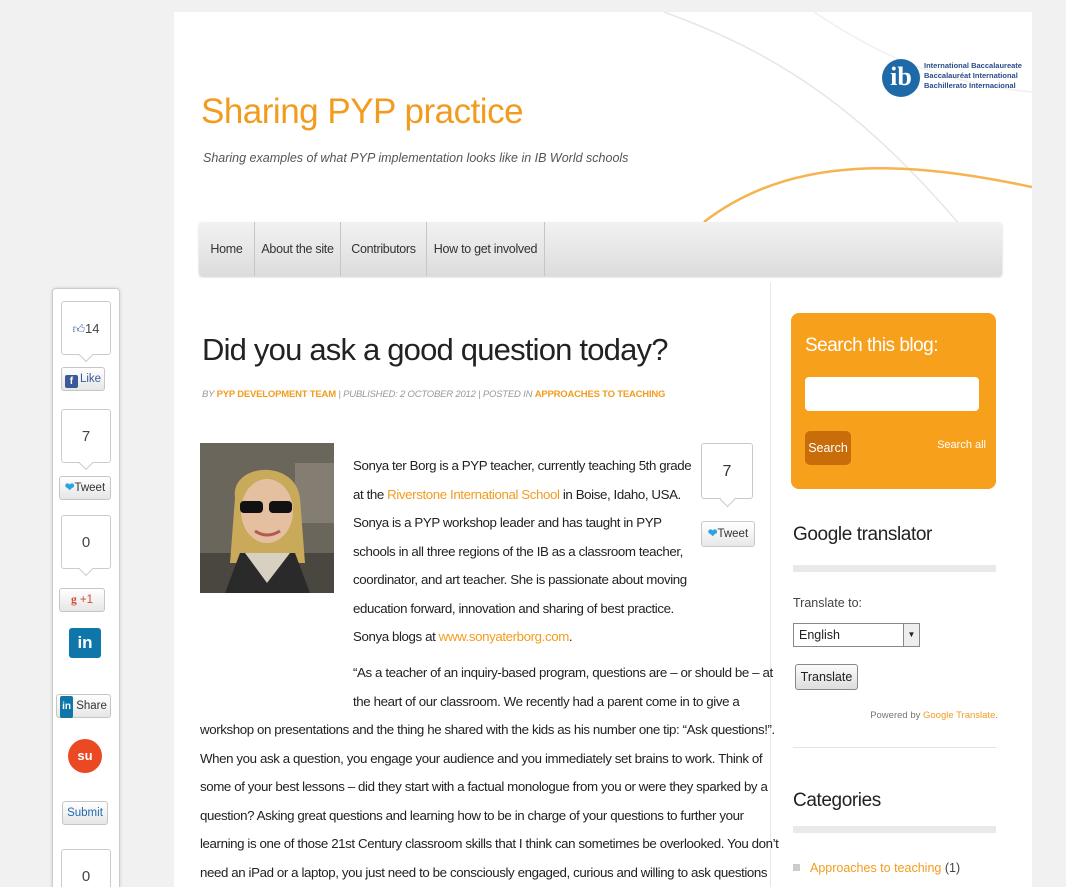 The image size is (1066, 887). Describe the element at coordinates (894, 747) in the screenshot. I see `sidebar-divider` at that location.